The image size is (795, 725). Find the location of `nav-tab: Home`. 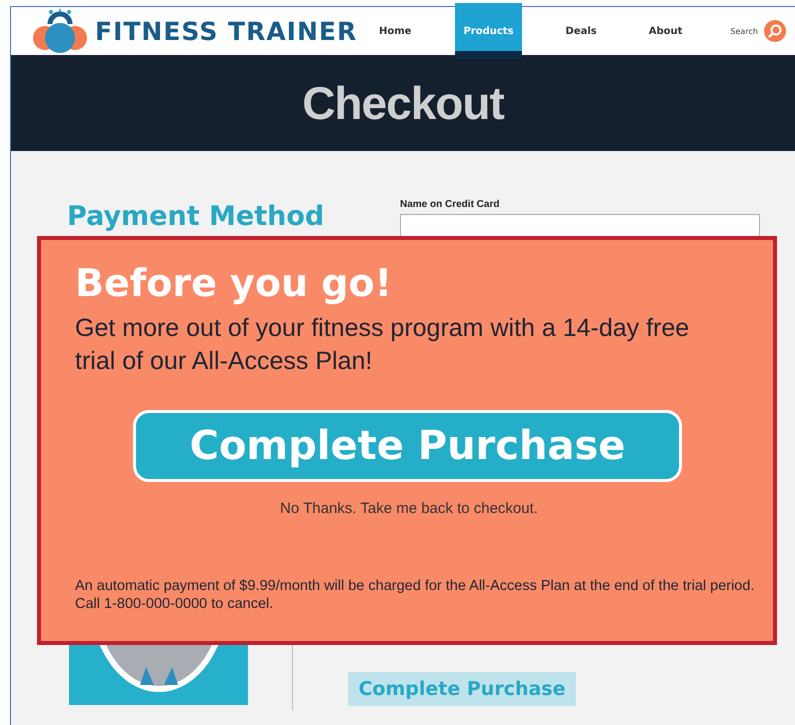

nav-tab: Home is located at coordinates (395, 31).